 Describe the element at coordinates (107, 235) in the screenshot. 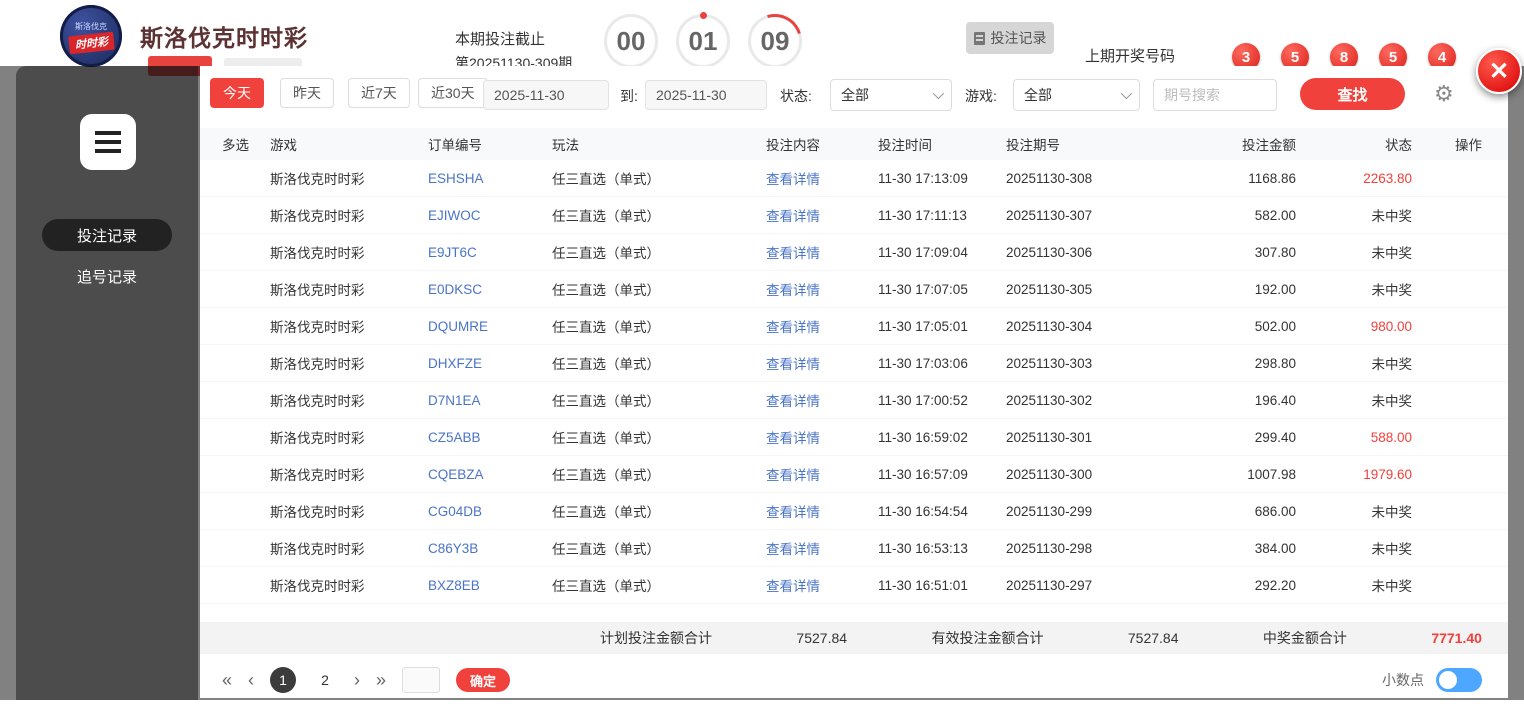

I see `sidebar-item-bet-records: 投注记录` at that location.